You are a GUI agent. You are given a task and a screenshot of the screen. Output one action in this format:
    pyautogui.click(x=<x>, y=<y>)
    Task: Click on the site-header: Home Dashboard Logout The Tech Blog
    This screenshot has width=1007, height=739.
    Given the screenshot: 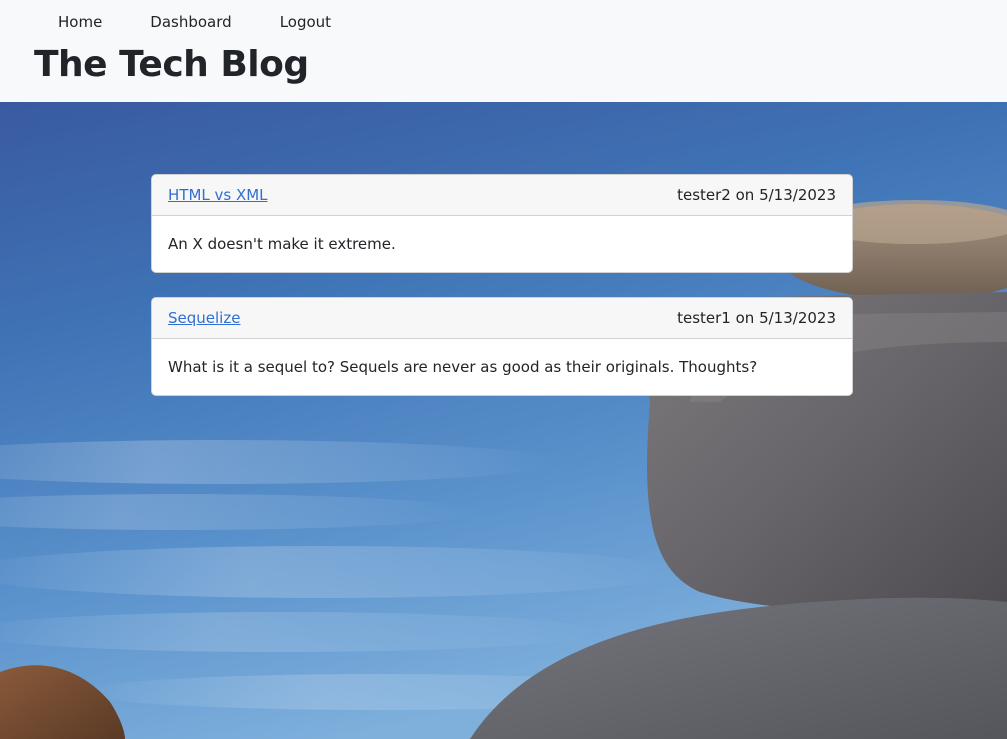 What is the action you would take?
    pyautogui.click(x=503, y=51)
    